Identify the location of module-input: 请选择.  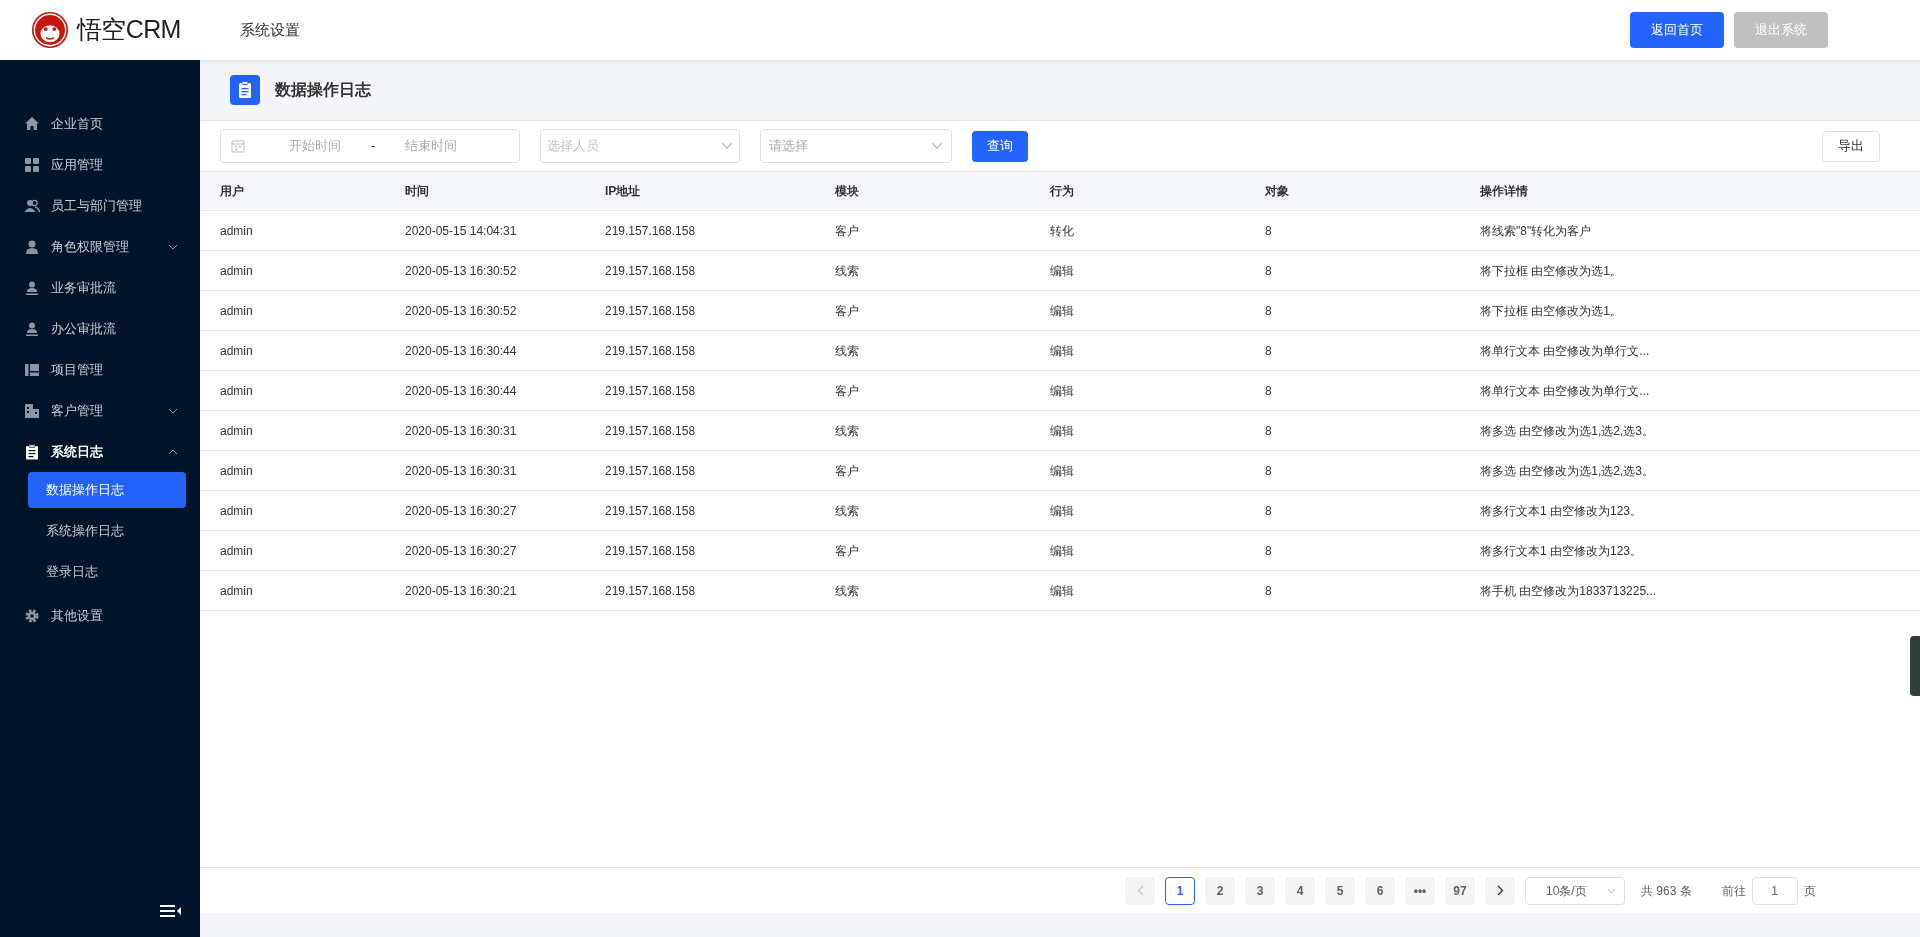
(850, 146).